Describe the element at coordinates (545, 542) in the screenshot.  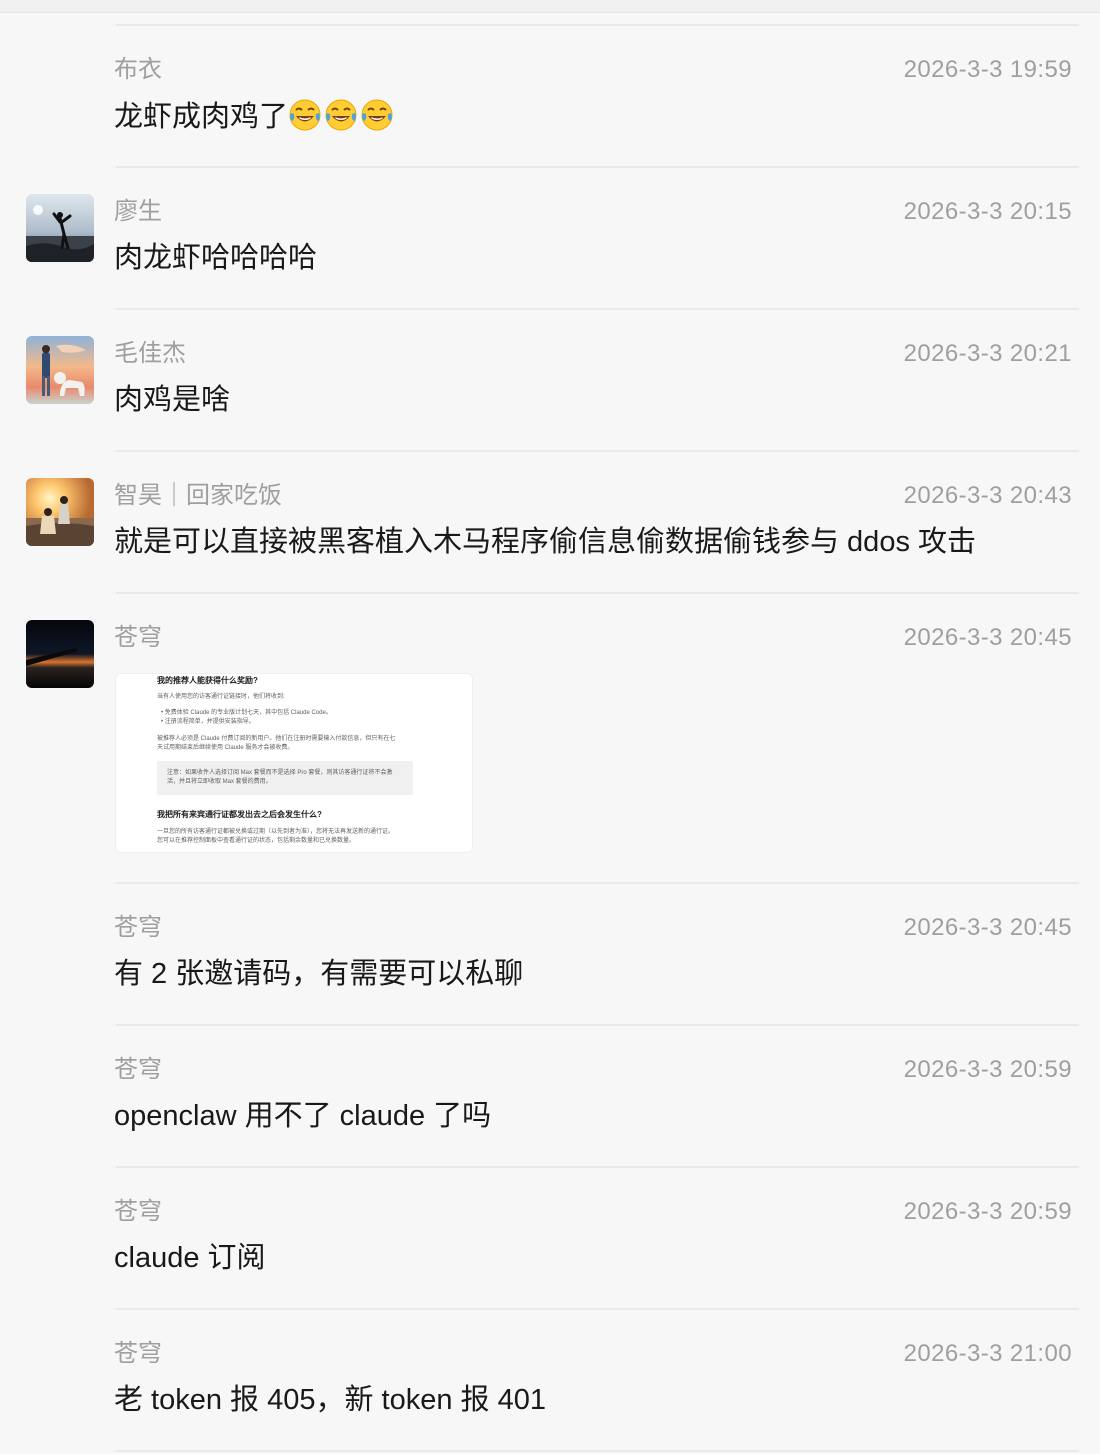
I see `message-text: 就是可以直接被黑客植入木马程序偷信息偷数据偷钱参与 ddos 攻击` at that location.